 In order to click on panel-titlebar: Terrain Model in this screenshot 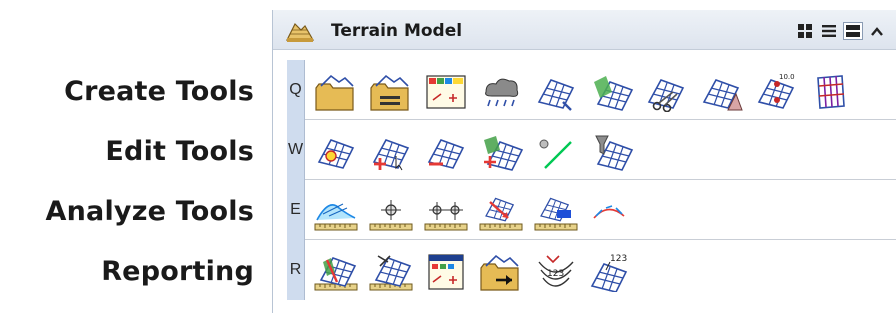, I will do `click(584, 30)`.